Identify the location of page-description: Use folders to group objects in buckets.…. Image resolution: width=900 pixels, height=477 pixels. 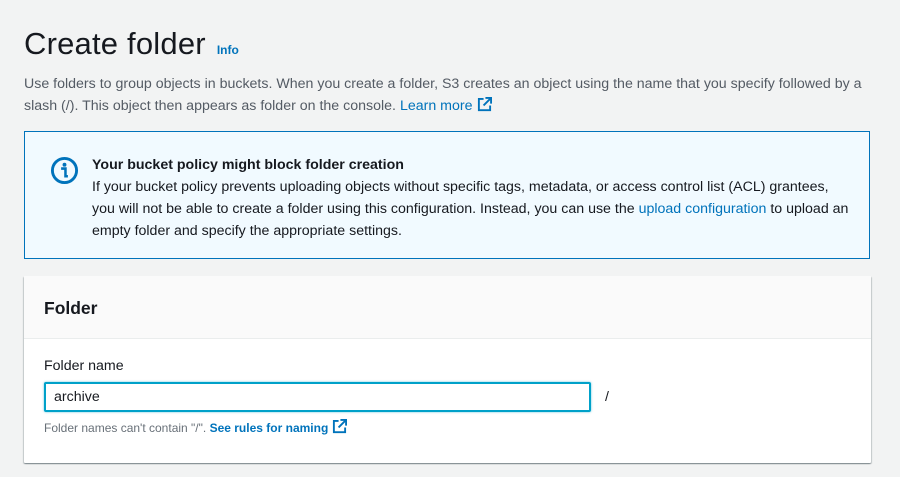
(444, 95).